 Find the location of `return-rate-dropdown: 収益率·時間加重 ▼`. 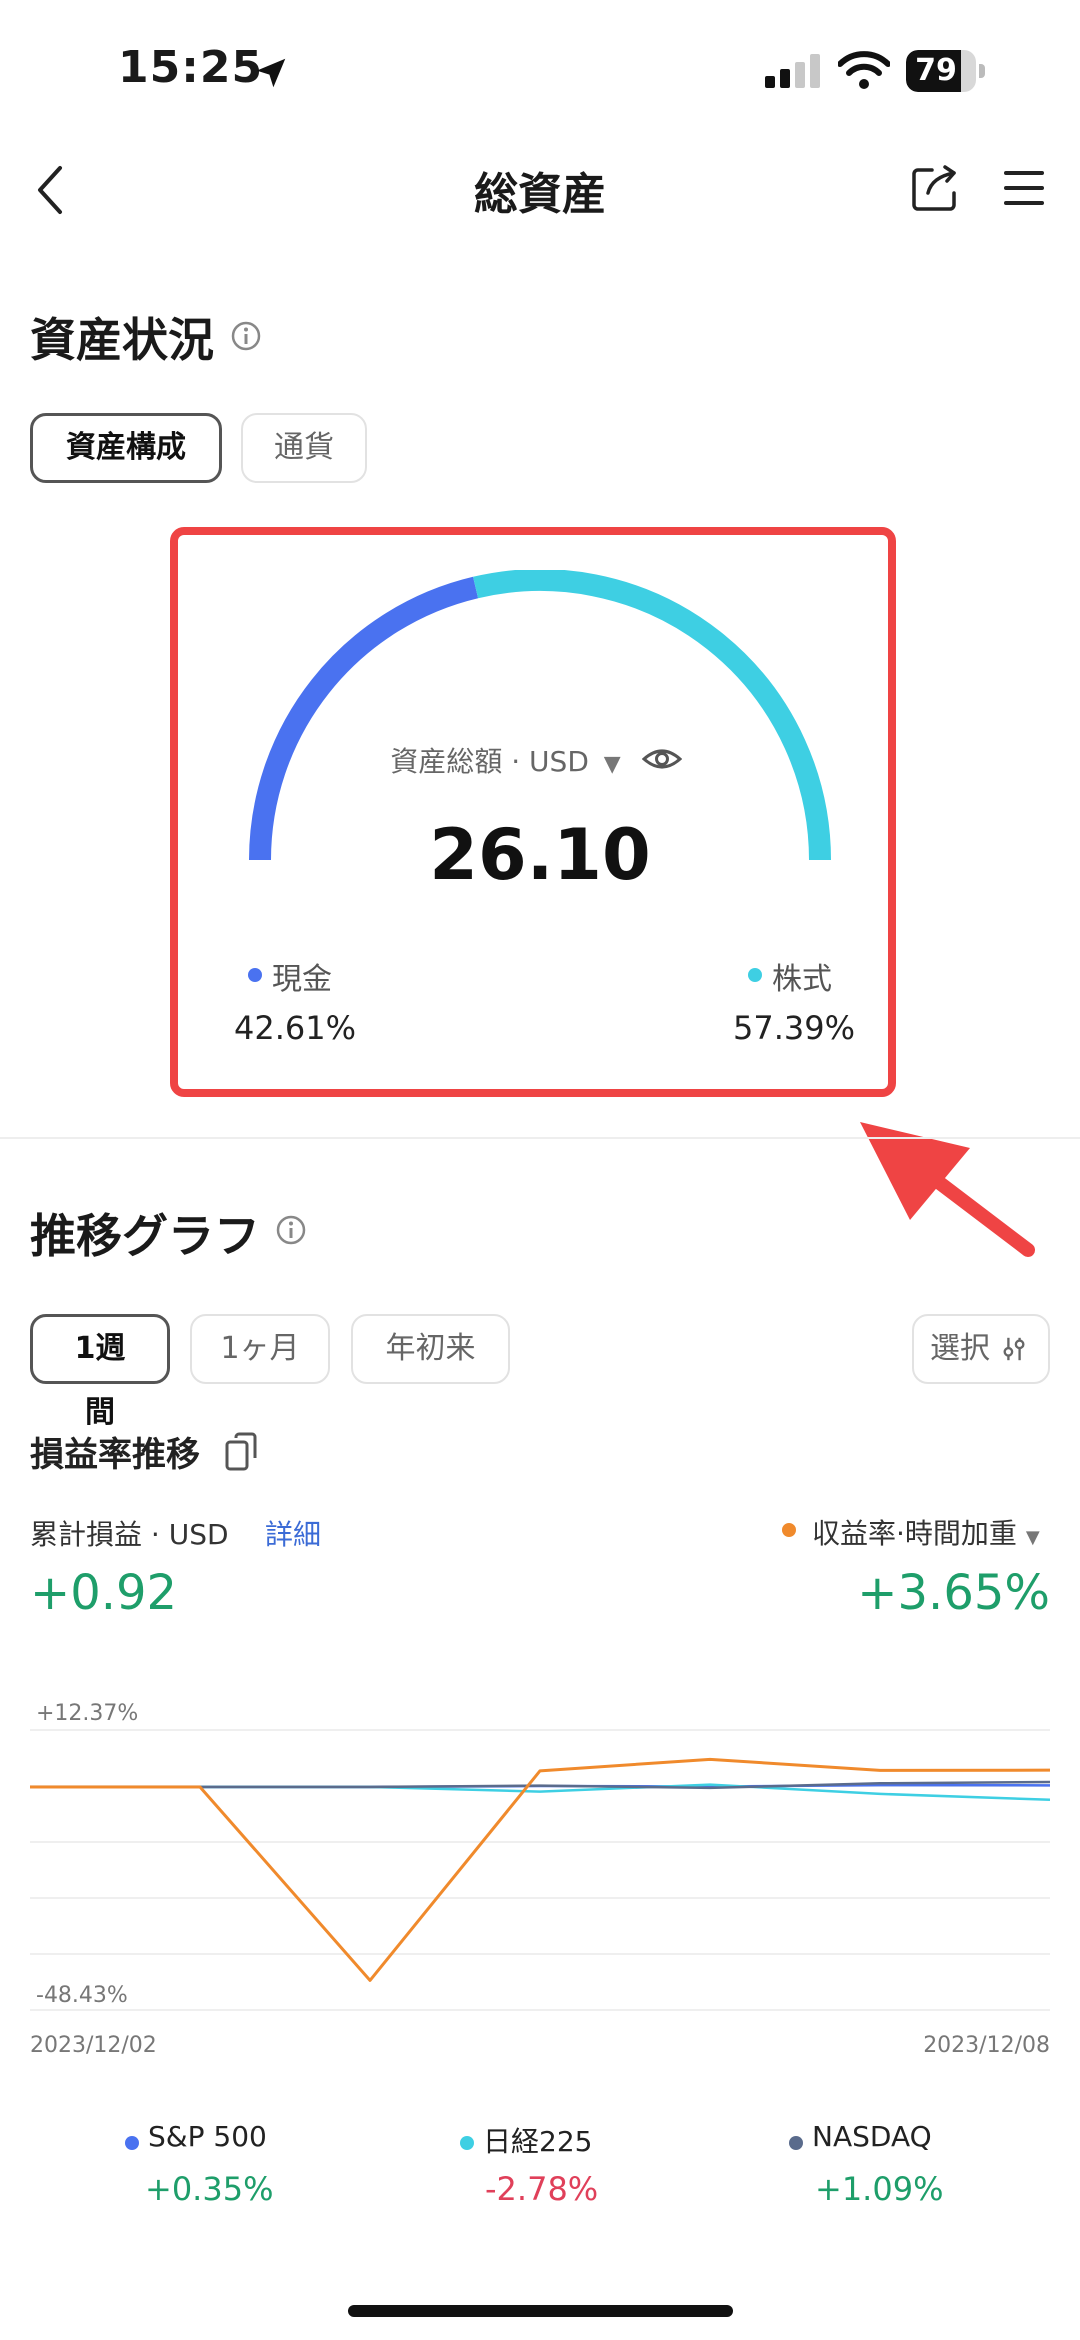

return-rate-dropdown: 収益率·時間加重 ▼ is located at coordinates (926, 1532).